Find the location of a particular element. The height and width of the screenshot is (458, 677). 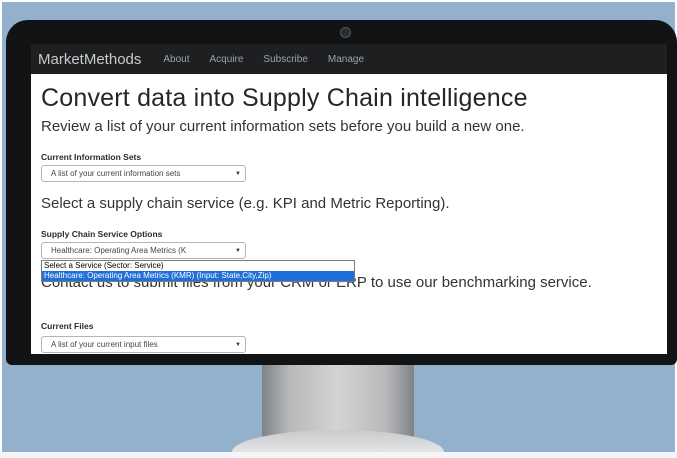

service-options-select: Healthcare: Operating Area Metrics (K ▼ is located at coordinates (143, 250).